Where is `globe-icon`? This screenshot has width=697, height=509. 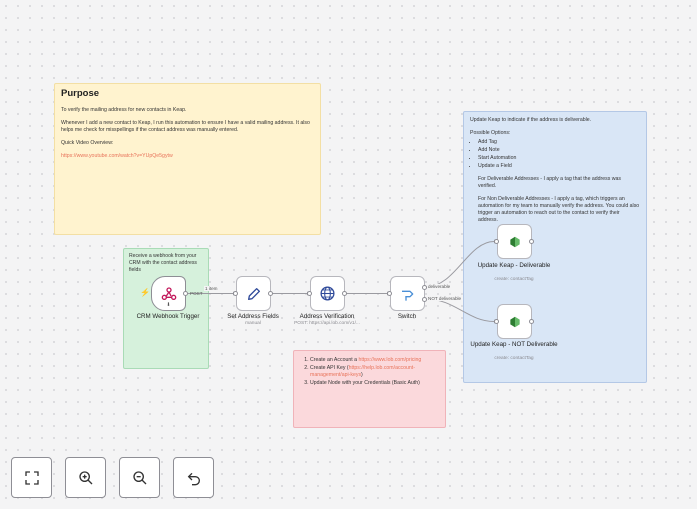
globe-icon is located at coordinates (327, 293).